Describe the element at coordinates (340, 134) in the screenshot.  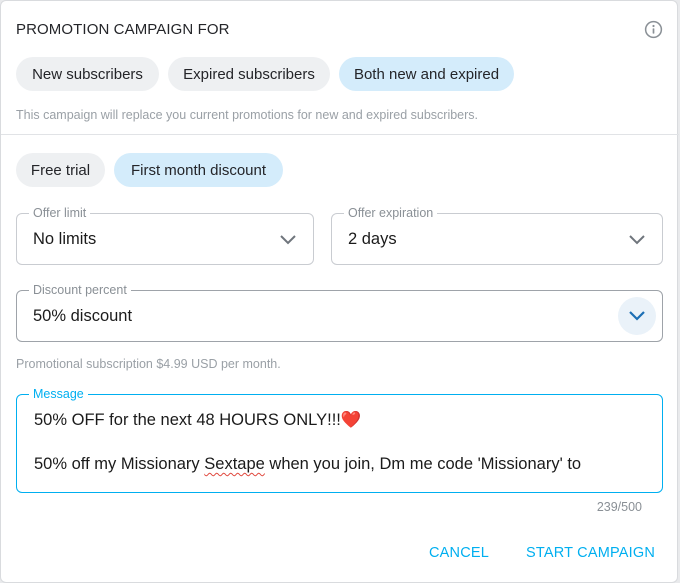
I see `section-divider` at that location.